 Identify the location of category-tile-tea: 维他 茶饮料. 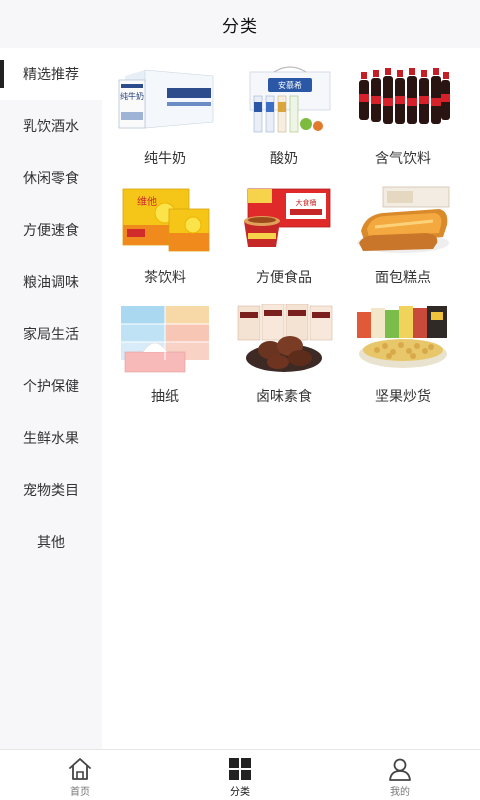
(165, 238).